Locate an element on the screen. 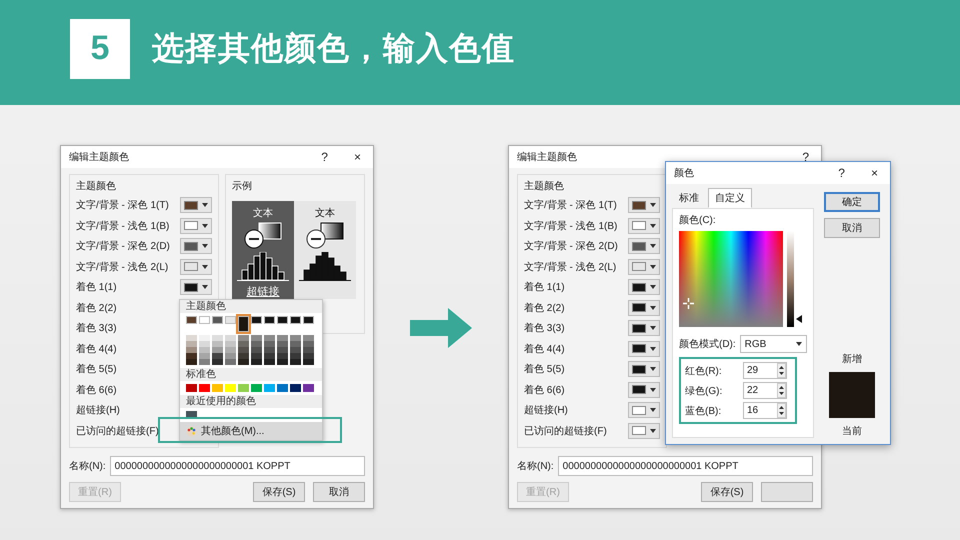 The height and width of the screenshot is (540, 960). number-field: 29 is located at coordinates (765, 370).